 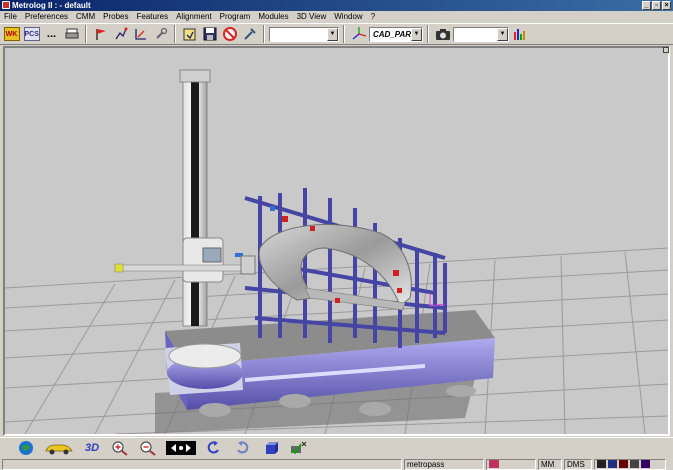 What do you see at coordinates (348, 17) in the screenshot?
I see `menu-window: Window` at bounding box center [348, 17].